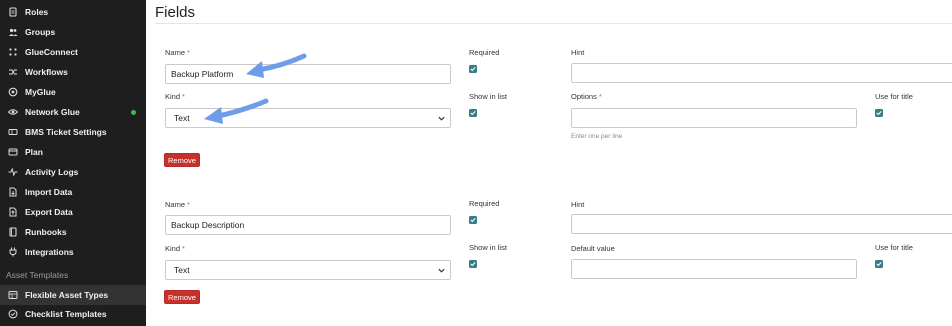 This screenshot has width=952, height=326. Describe the element at coordinates (66, 314) in the screenshot. I see `sidebar-item-label: Checklist Templates` at that location.